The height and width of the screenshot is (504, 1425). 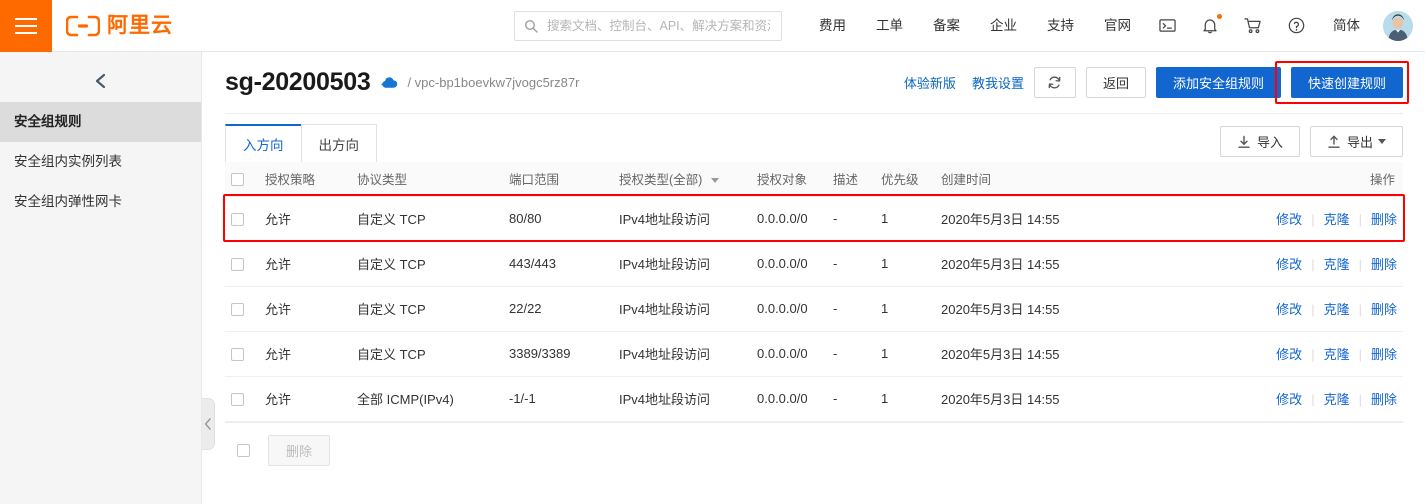 I want to click on global-search-box, so click(x=648, y=25).